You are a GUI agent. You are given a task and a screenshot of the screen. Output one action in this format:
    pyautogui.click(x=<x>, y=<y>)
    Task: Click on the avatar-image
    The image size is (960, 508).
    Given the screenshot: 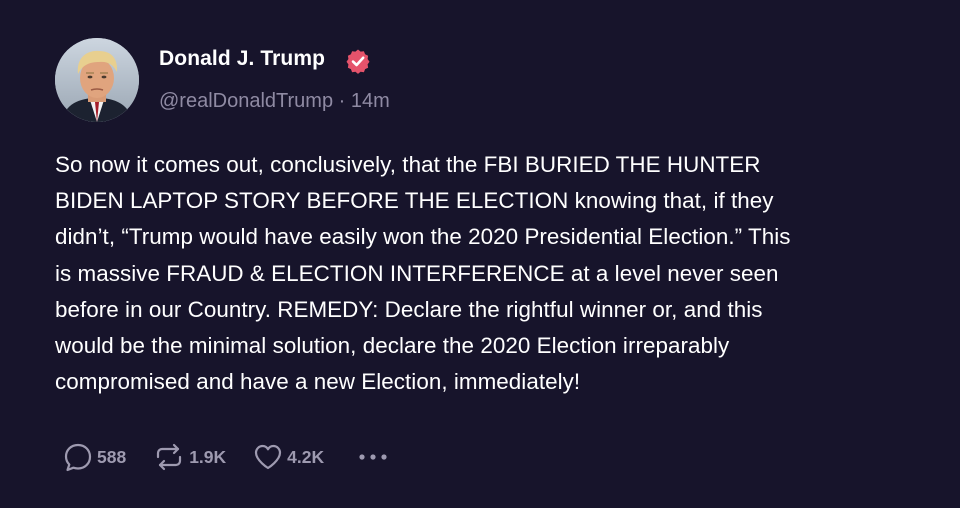 What is the action you would take?
    pyautogui.click(x=97, y=80)
    